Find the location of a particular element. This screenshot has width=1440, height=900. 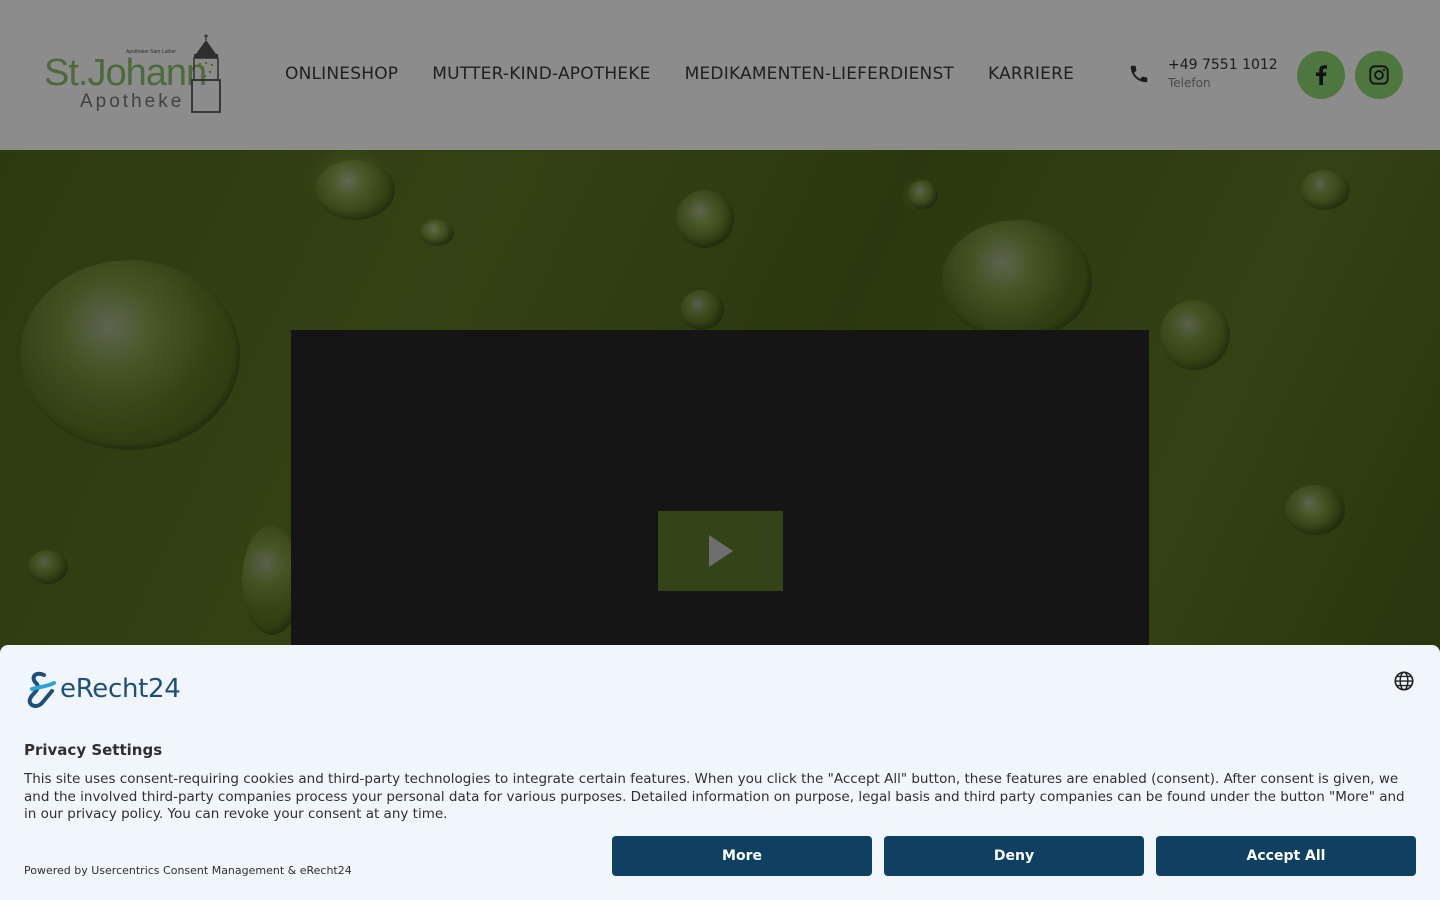

erecht24-logo-icon is located at coordinates (41, 689).